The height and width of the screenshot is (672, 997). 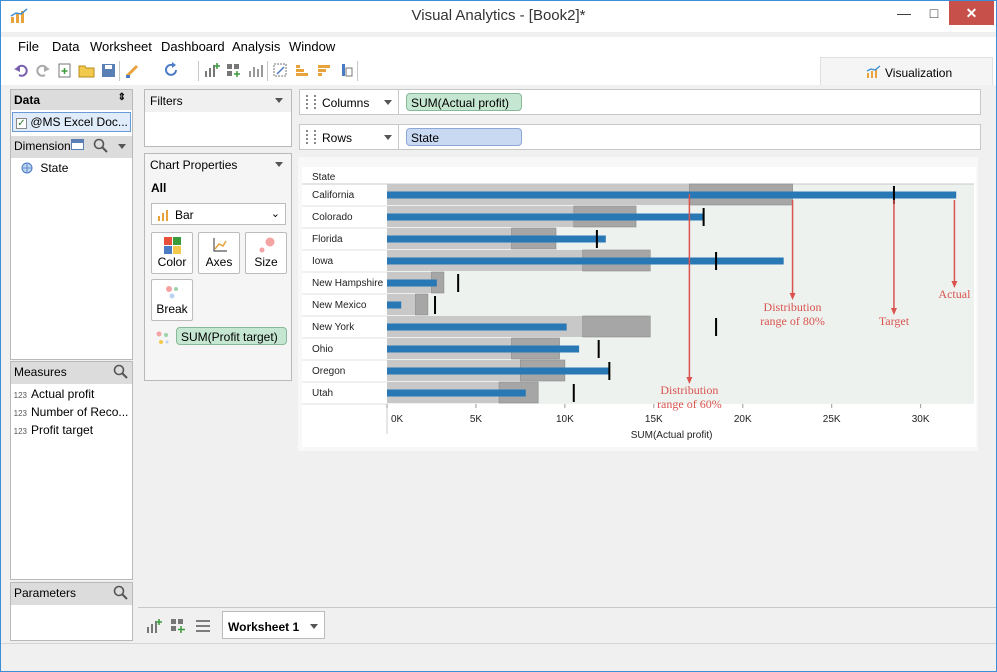 What do you see at coordinates (42, 70) in the screenshot?
I see `redo-icon` at bounding box center [42, 70].